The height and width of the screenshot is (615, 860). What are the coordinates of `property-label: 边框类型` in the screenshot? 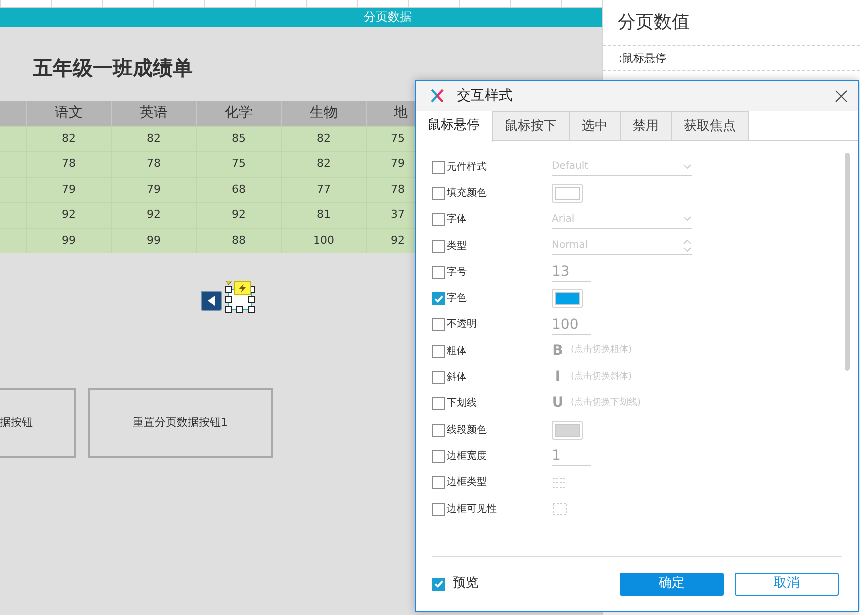 It's located at (467, 483).